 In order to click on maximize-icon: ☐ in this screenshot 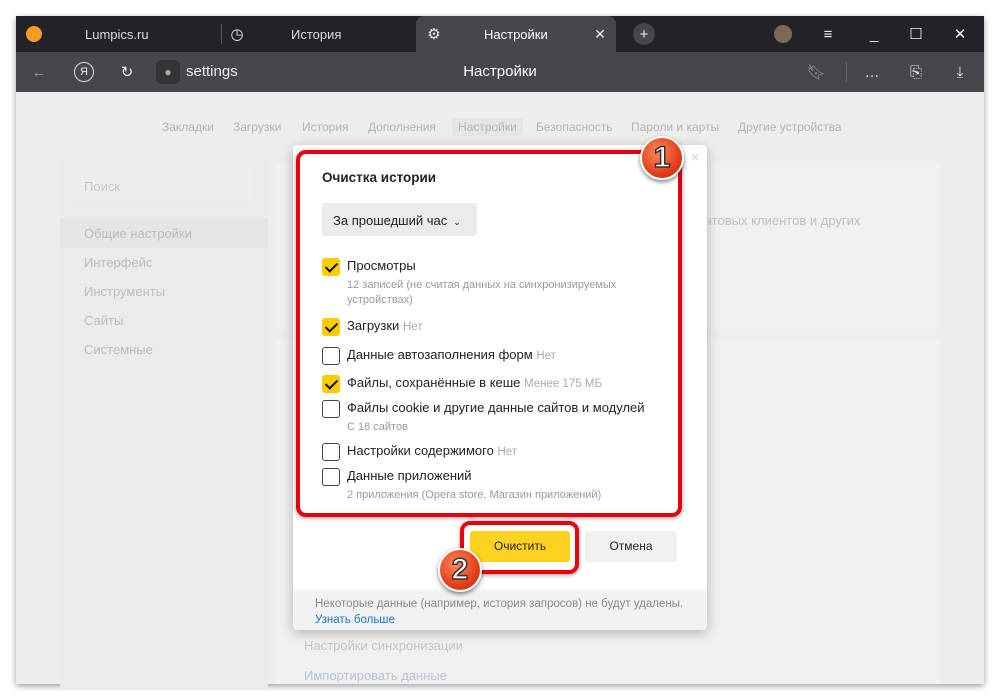, I will do `click(916, 34)`.